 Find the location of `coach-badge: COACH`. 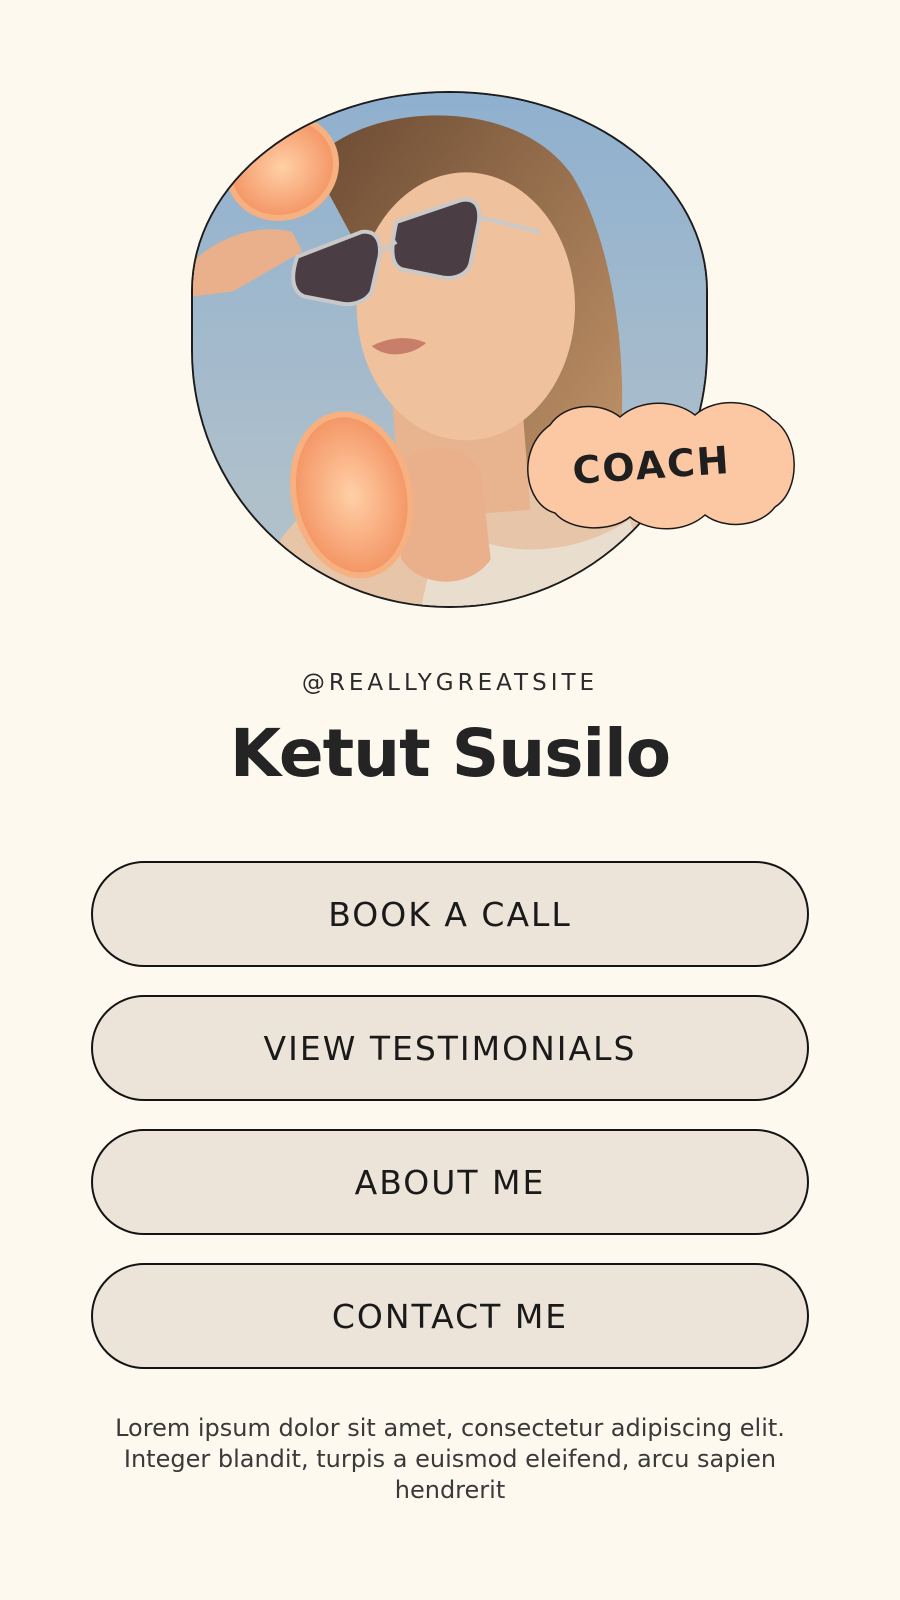

coach-badge: COACH is located at coordinates (657, 465).